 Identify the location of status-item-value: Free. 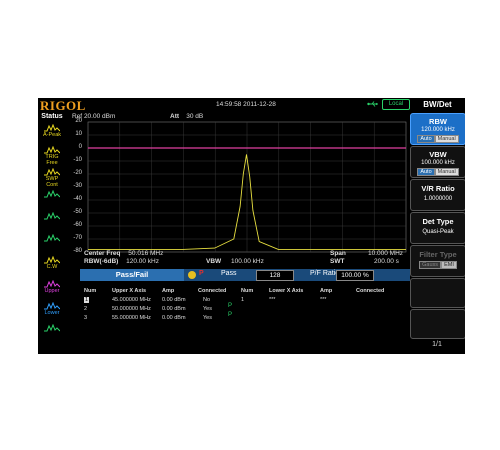
(52, 163).